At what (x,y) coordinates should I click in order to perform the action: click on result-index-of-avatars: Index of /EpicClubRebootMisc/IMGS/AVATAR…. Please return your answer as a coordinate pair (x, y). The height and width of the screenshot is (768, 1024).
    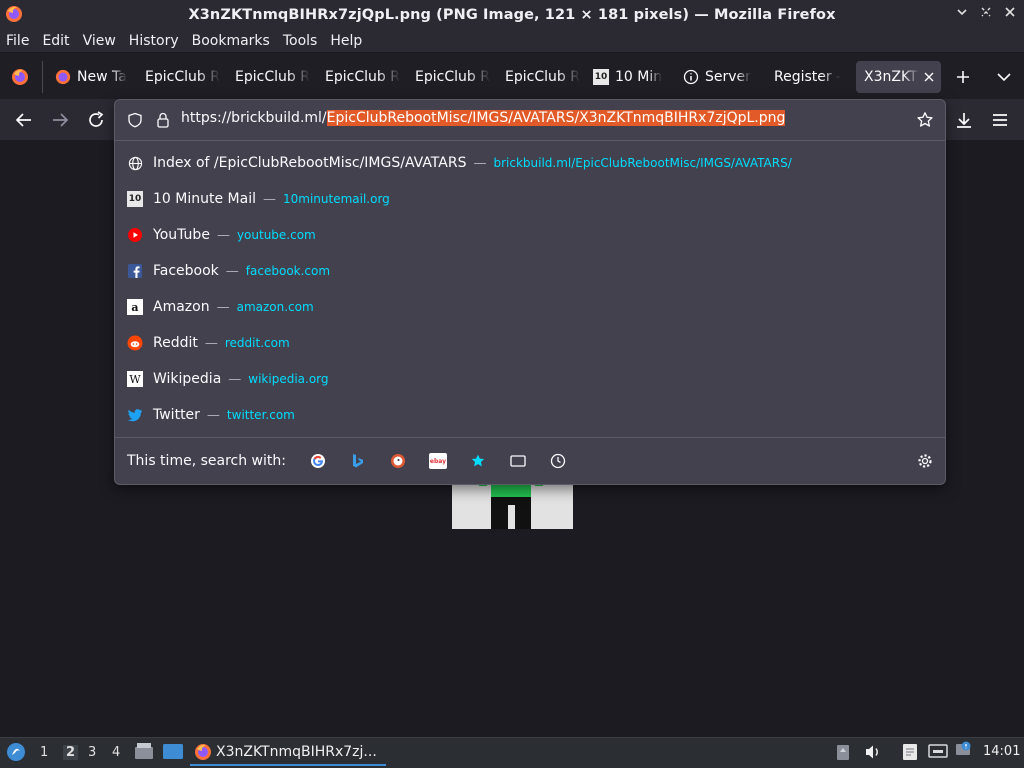
    Looking at the image, I should click on (530, 163).